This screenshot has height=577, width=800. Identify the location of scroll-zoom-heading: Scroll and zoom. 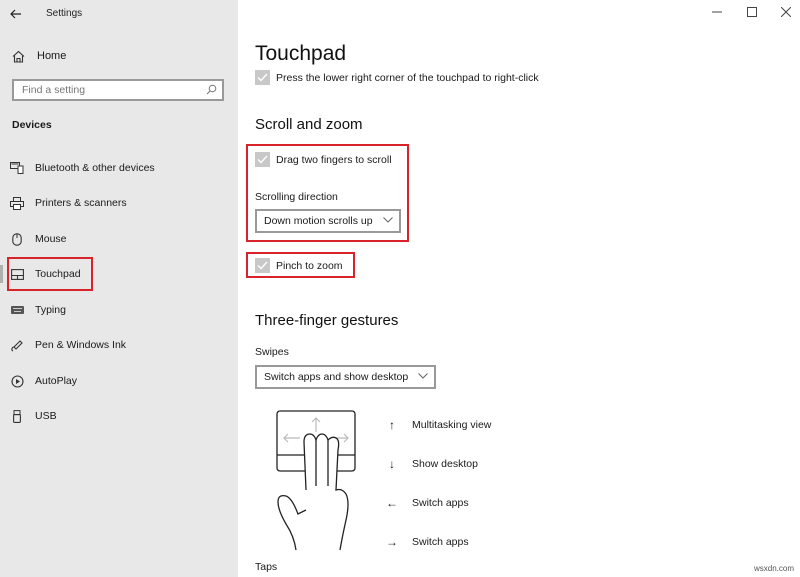
(309, 124).